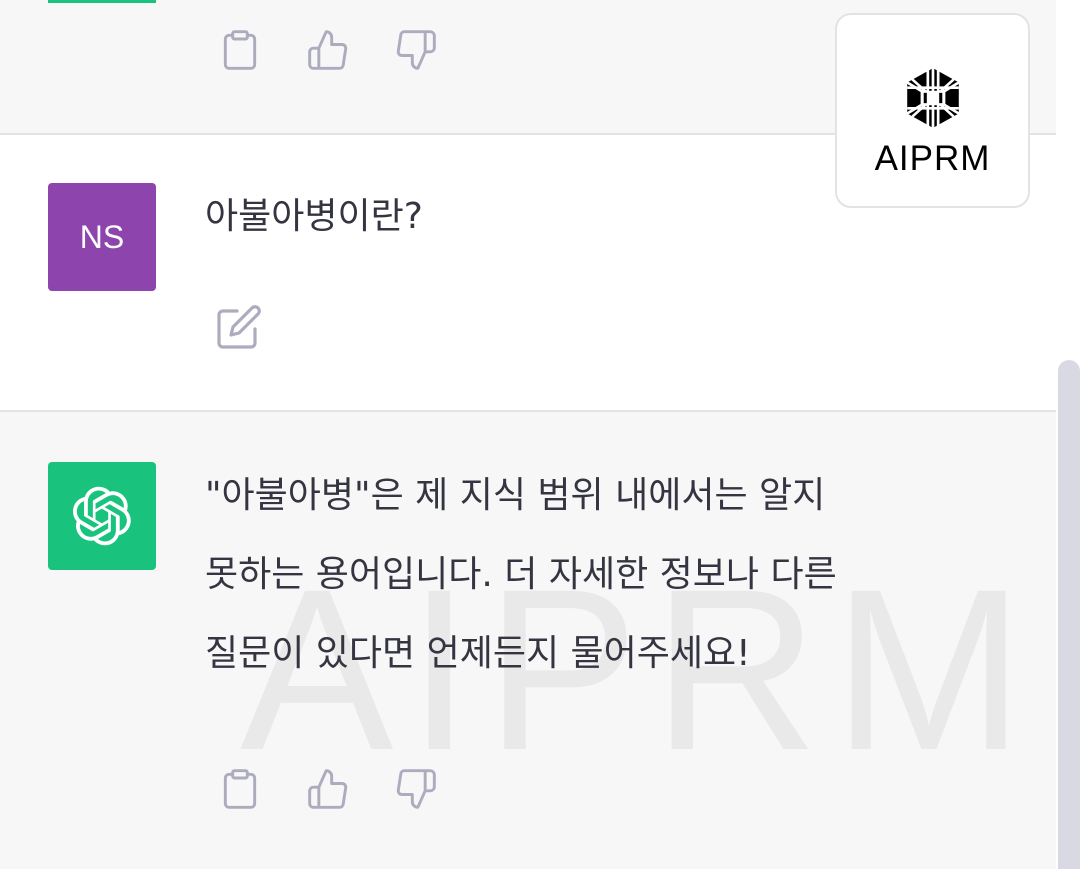 The height and width of the screenshot is (869, 1080). Describe the element at coordinates (521, 574) in the screenshot. I see `assistant-message-line: 못하는 용어입니다. 더 자세한 정보나 다른` at that location.